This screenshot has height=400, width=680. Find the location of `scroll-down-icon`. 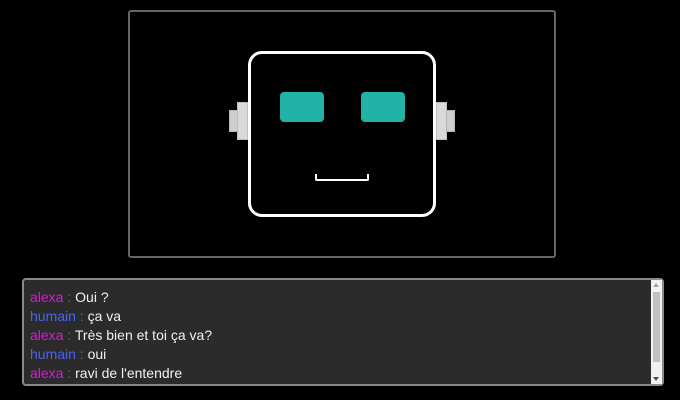

scroll-down-icon is located at coordinates (656, 379).